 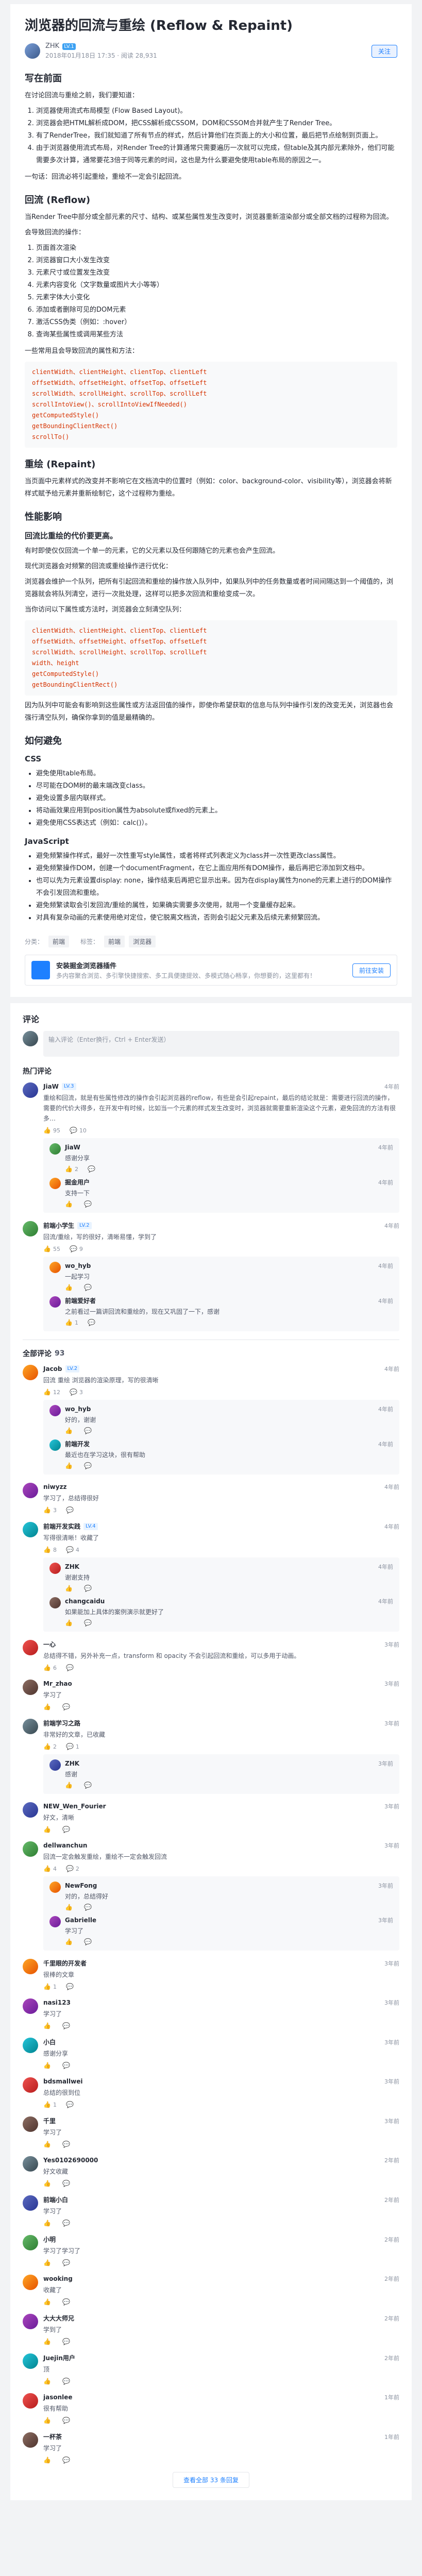 I want to click on commenter-name: dellwanchun, so click(x=65, y=1845).